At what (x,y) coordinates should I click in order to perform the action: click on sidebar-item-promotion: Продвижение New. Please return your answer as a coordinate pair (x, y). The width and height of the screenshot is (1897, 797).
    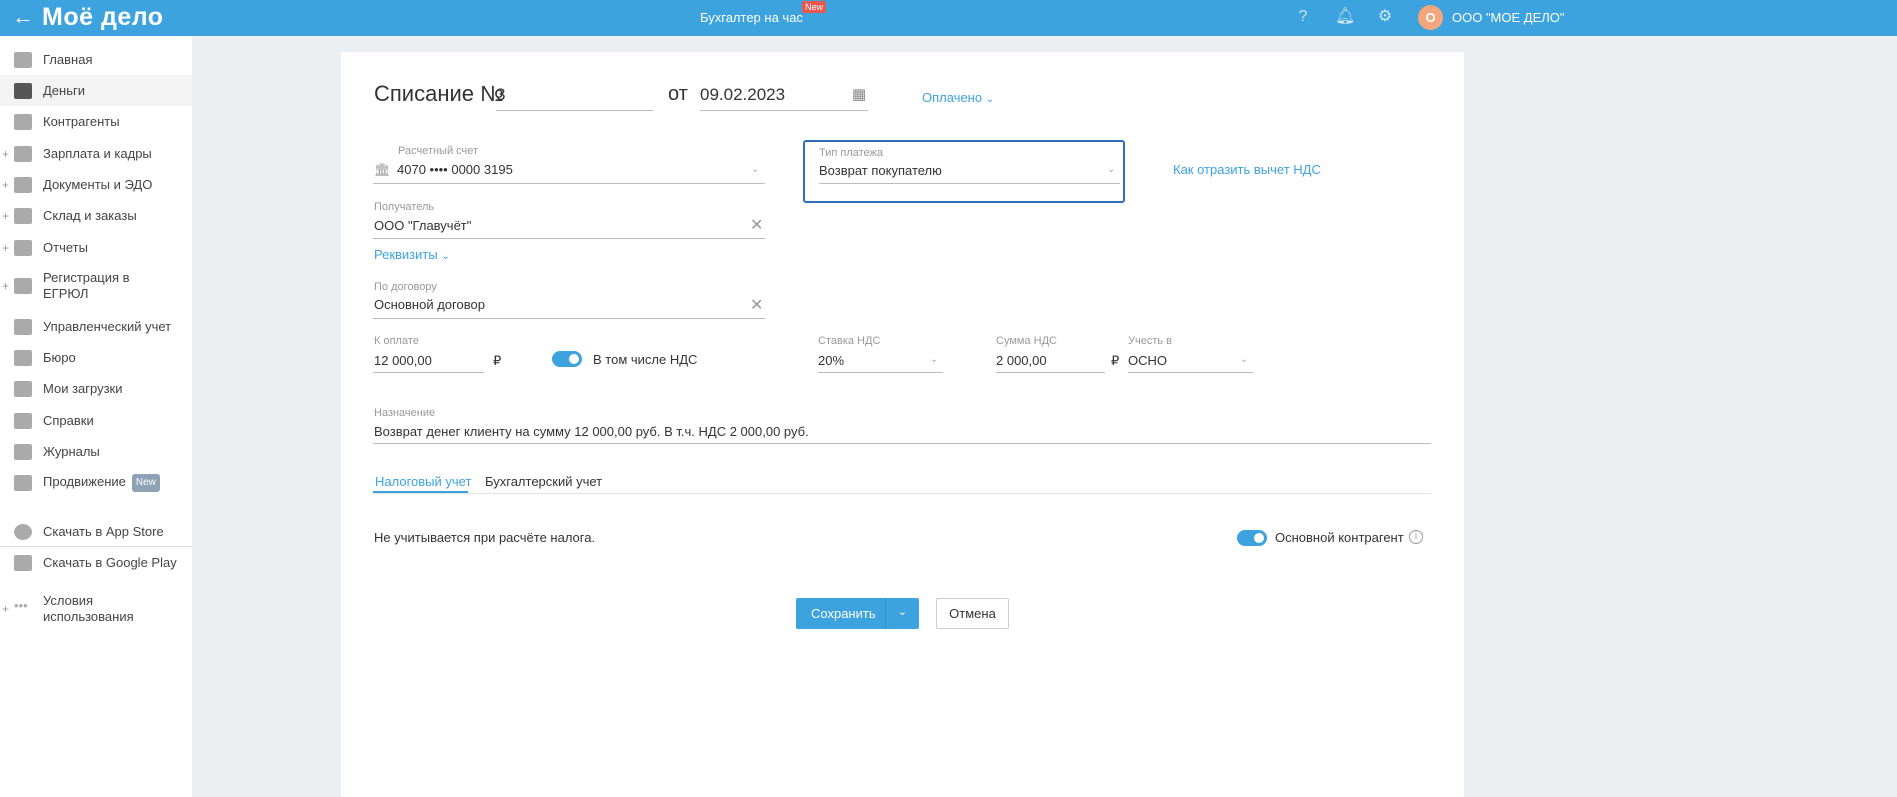
    Looking at the image, I should click on (96, 482).